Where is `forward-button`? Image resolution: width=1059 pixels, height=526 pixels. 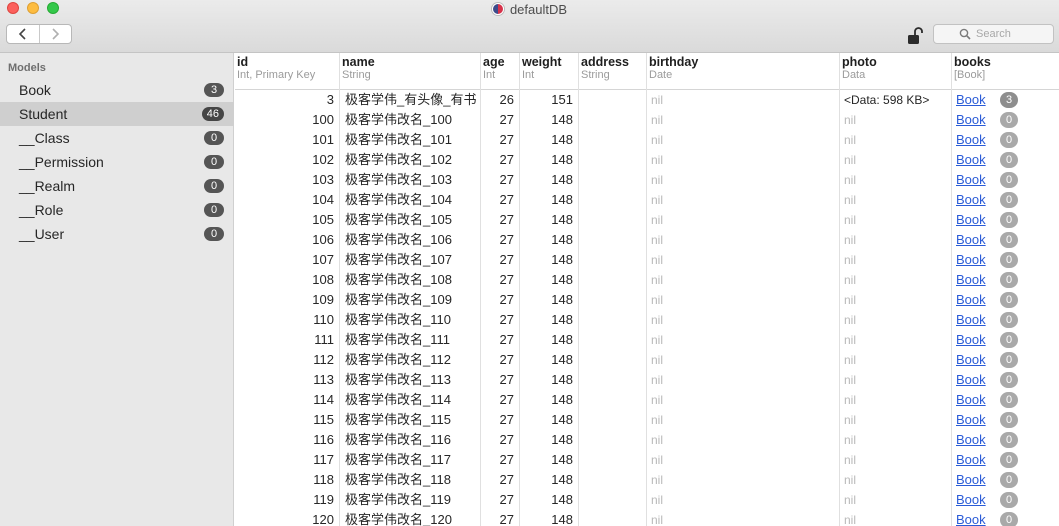
forward-button is located at coordinates (54, 34).